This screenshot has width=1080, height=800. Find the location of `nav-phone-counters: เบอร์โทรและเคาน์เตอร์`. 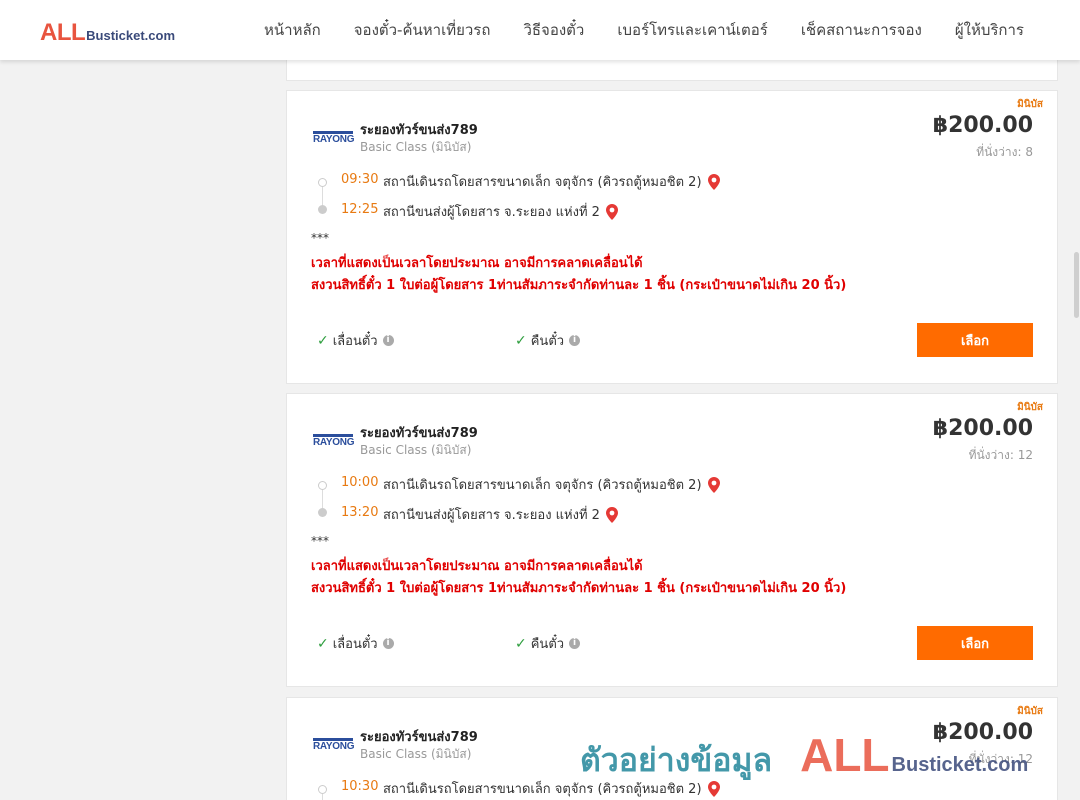

nav-phone-counters: เบอร์โทรและเคาน์เตอร์ is located at coordinates (692, 30).